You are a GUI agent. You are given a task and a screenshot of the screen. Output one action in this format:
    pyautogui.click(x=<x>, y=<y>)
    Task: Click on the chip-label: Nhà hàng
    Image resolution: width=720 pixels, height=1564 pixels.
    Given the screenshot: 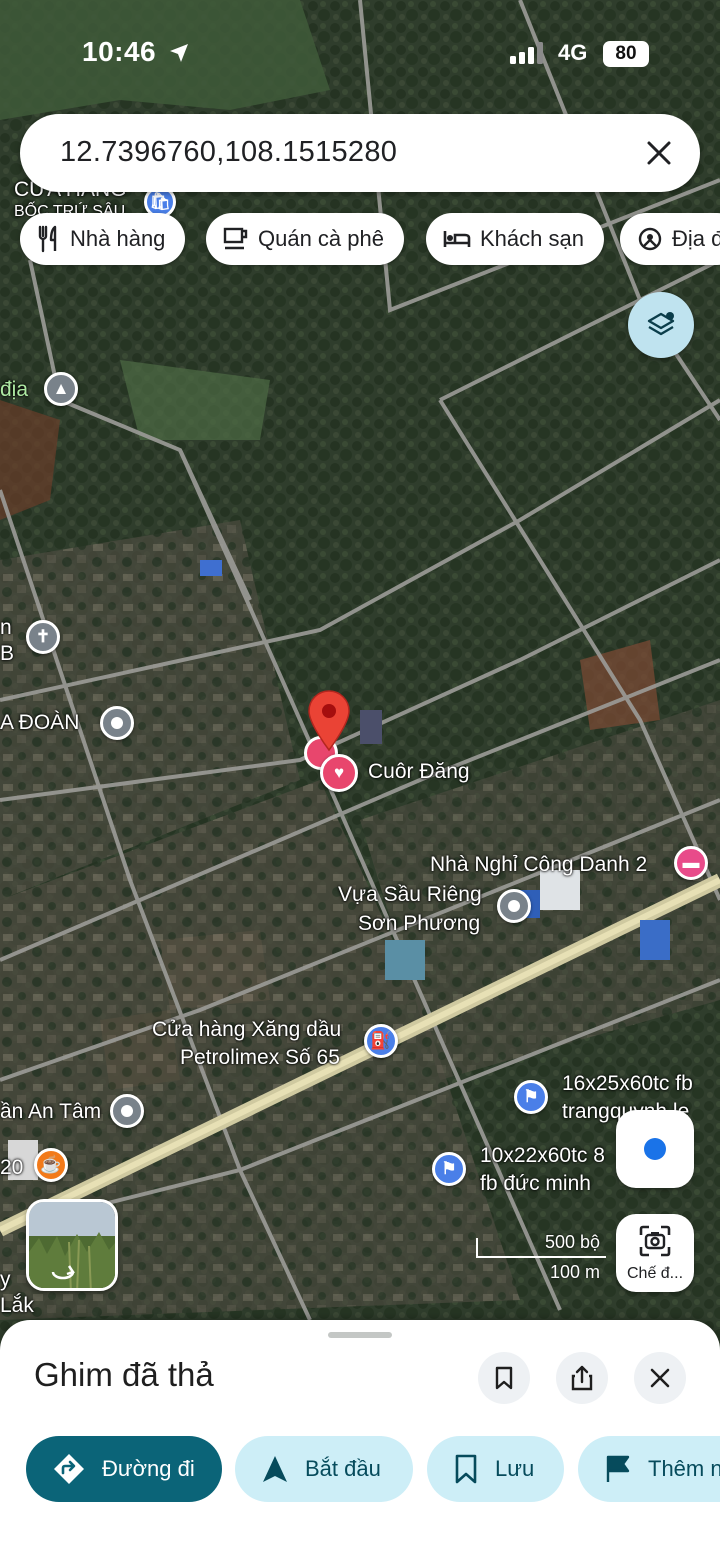 What is the action you would take?
    pyautogui.click(x=118, y=238)
    